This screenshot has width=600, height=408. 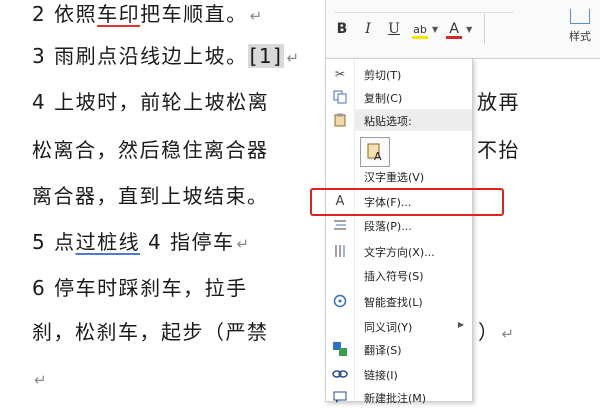 What do you see at coordinates (381, 375) in the screenshot?
I see `menu-item-label: 链接(I)` at bounding box center [381, 375].